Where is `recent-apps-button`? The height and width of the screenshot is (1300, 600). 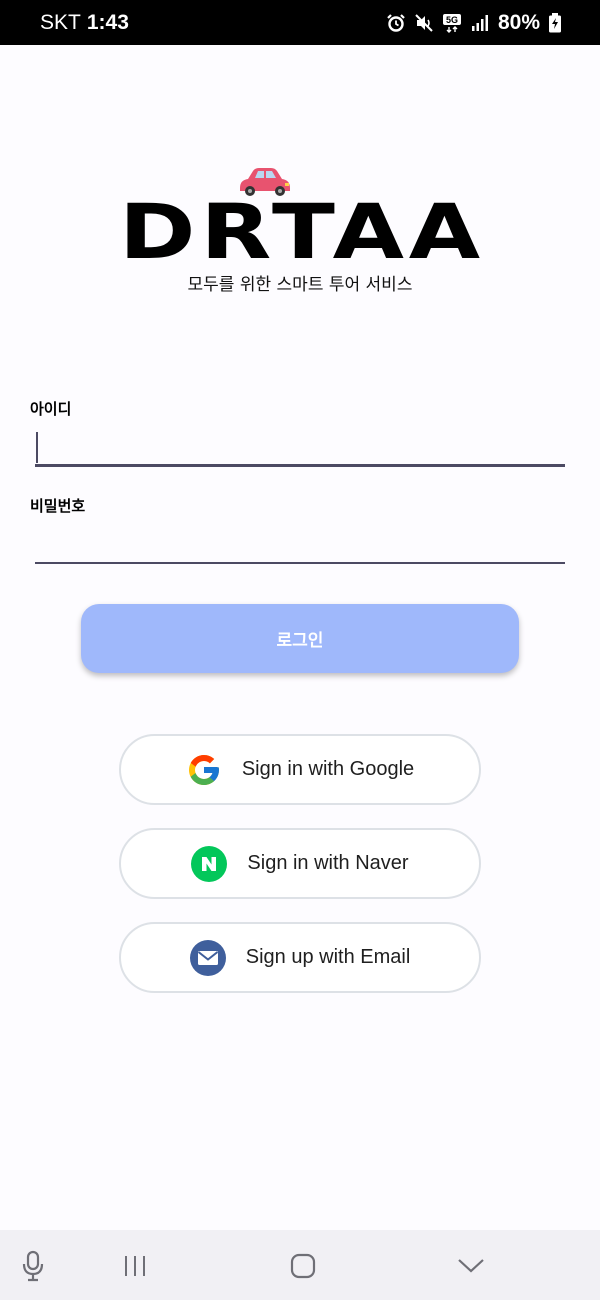
recent-apps-button is located at coordinates (135, 1266).